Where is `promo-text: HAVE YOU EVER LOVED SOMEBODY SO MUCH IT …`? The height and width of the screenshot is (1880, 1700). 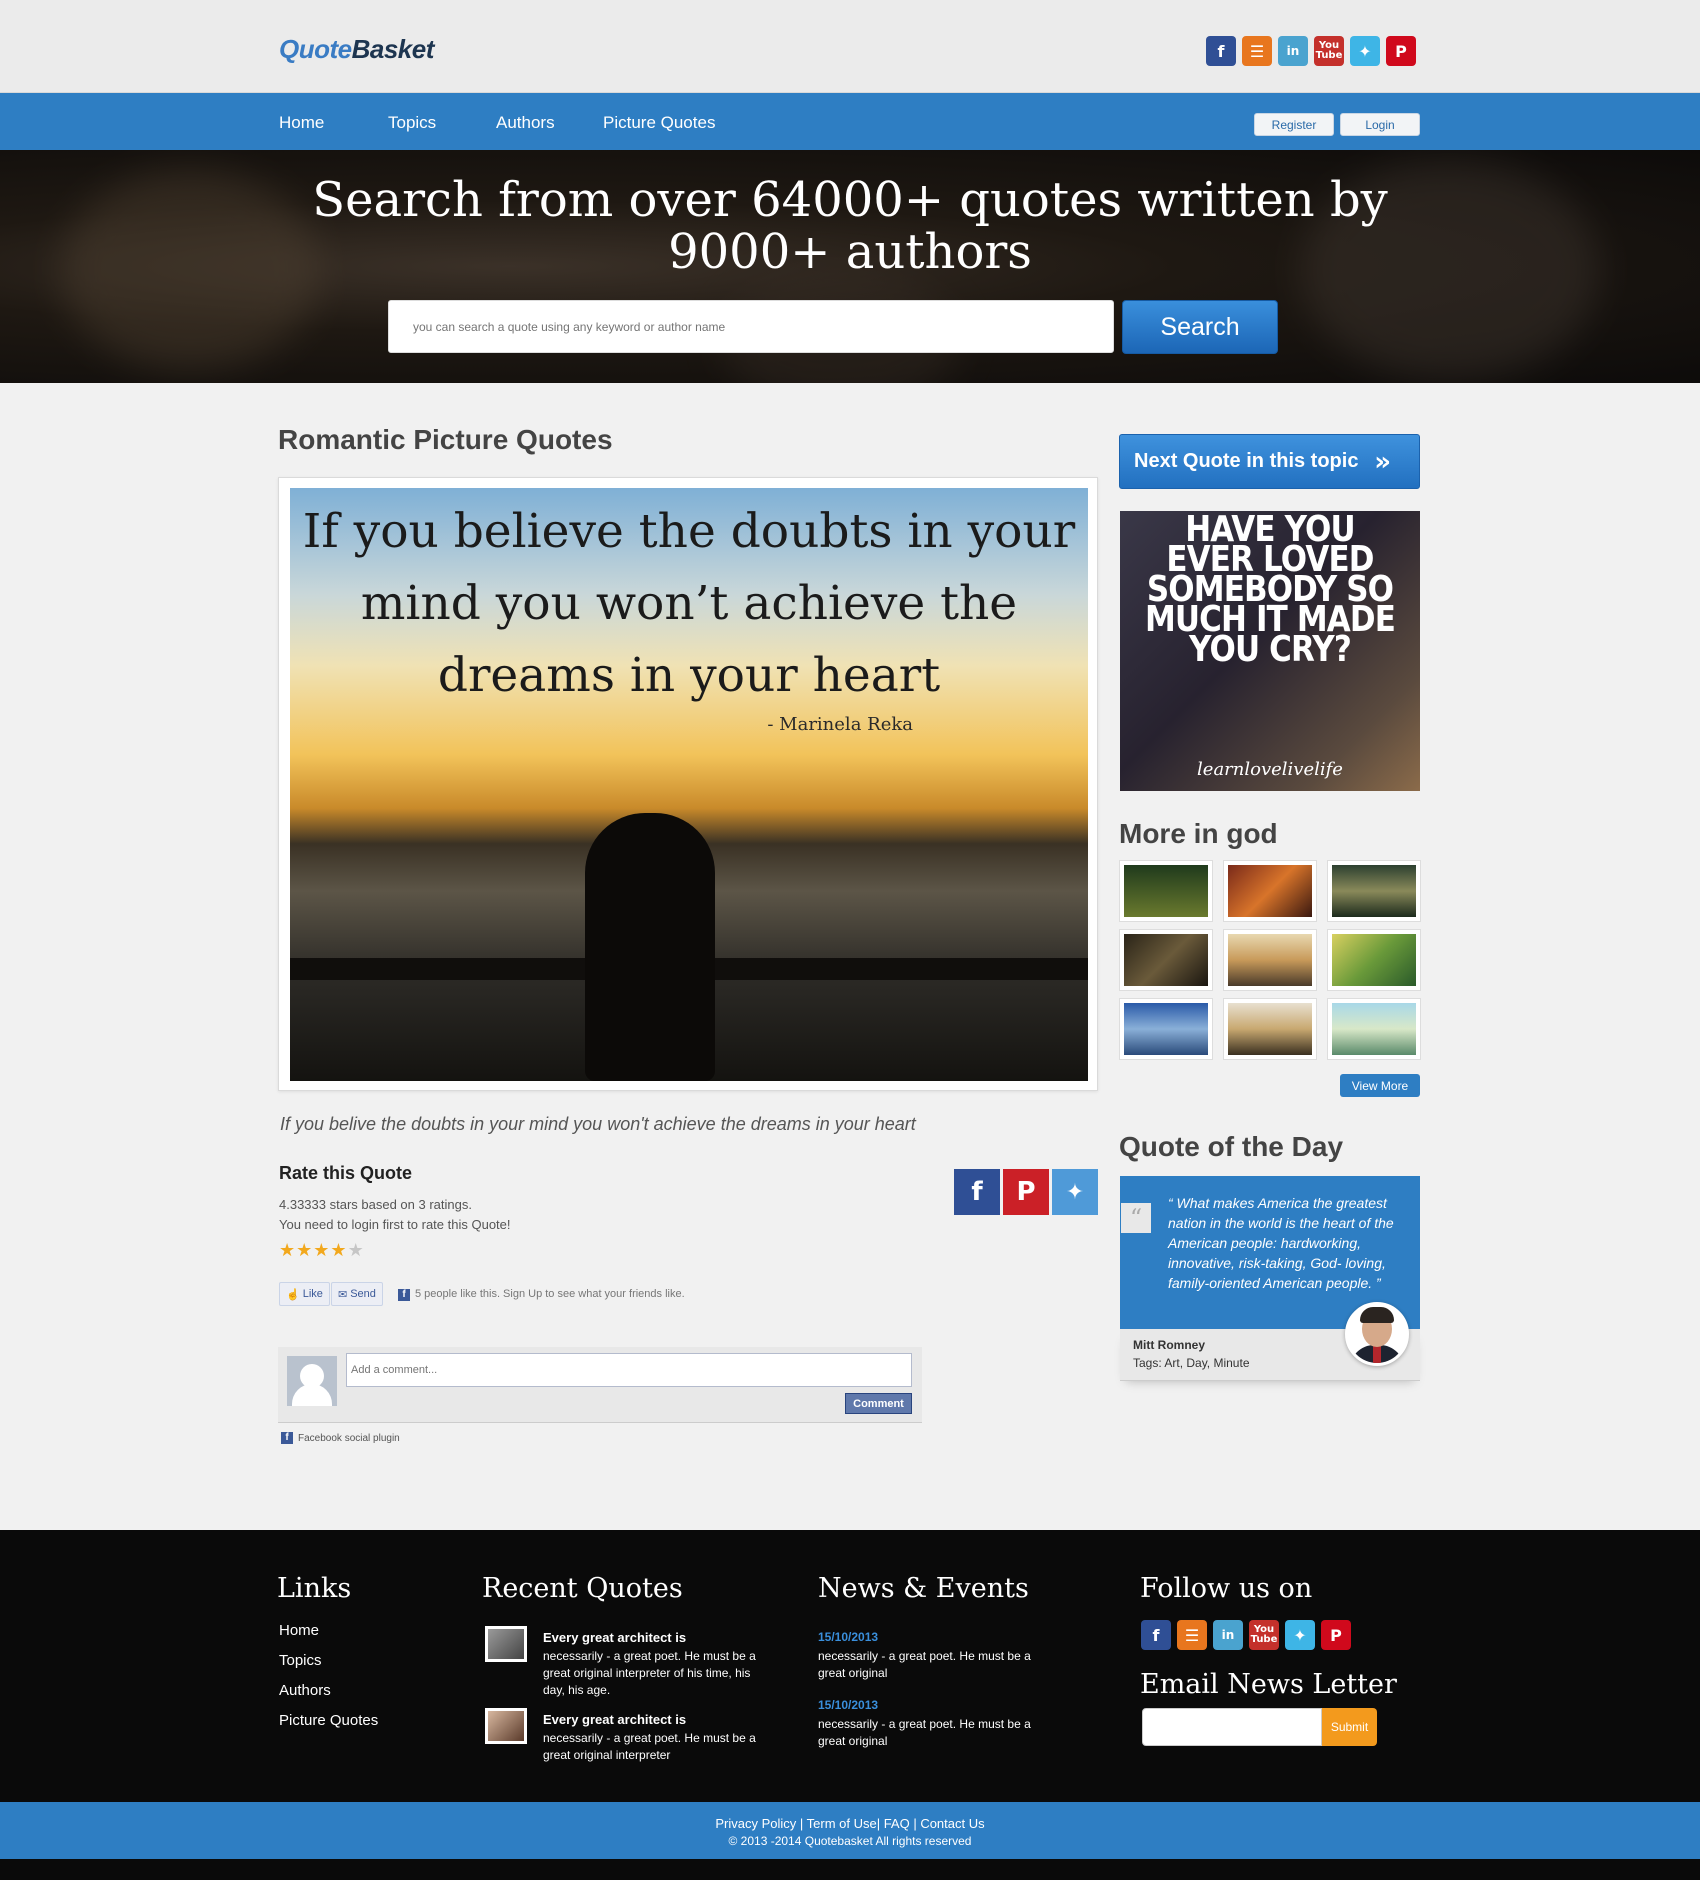
promo-text: HAVE YOU EVER LOVED SOMEBODY SO MUCH IT … is located at coordinates (1270, 590).